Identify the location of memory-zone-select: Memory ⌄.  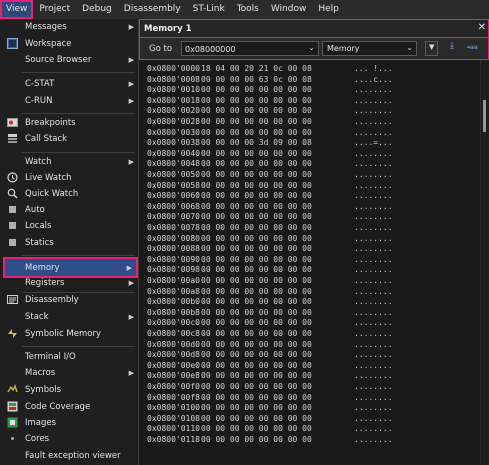
(369, 48).